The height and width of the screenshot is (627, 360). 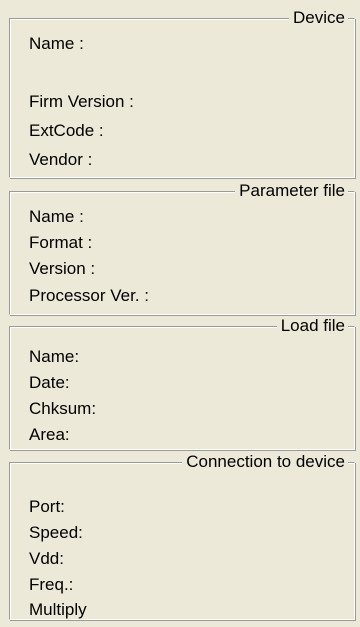 I want to click on load-area-label: Area:, so click(x=49, y=434).